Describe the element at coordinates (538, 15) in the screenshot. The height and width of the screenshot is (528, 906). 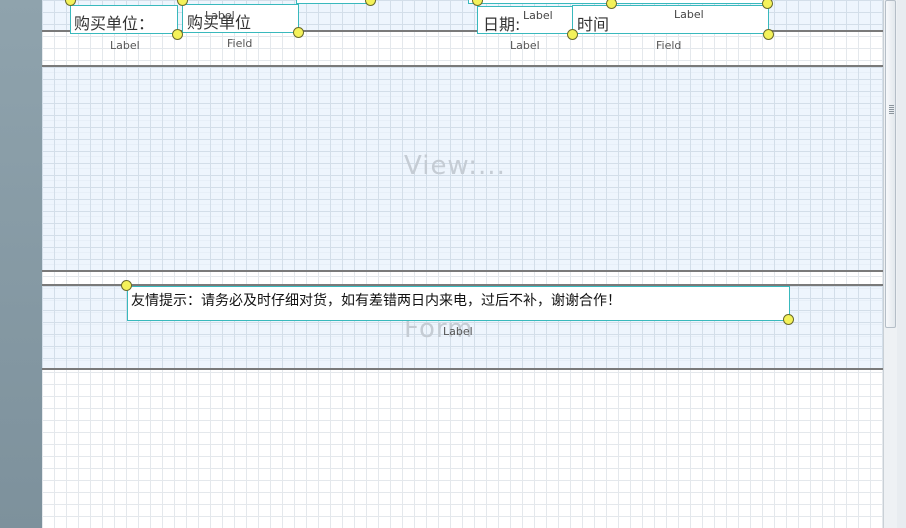
I see `date-label-overlap-label: Label` at that location.